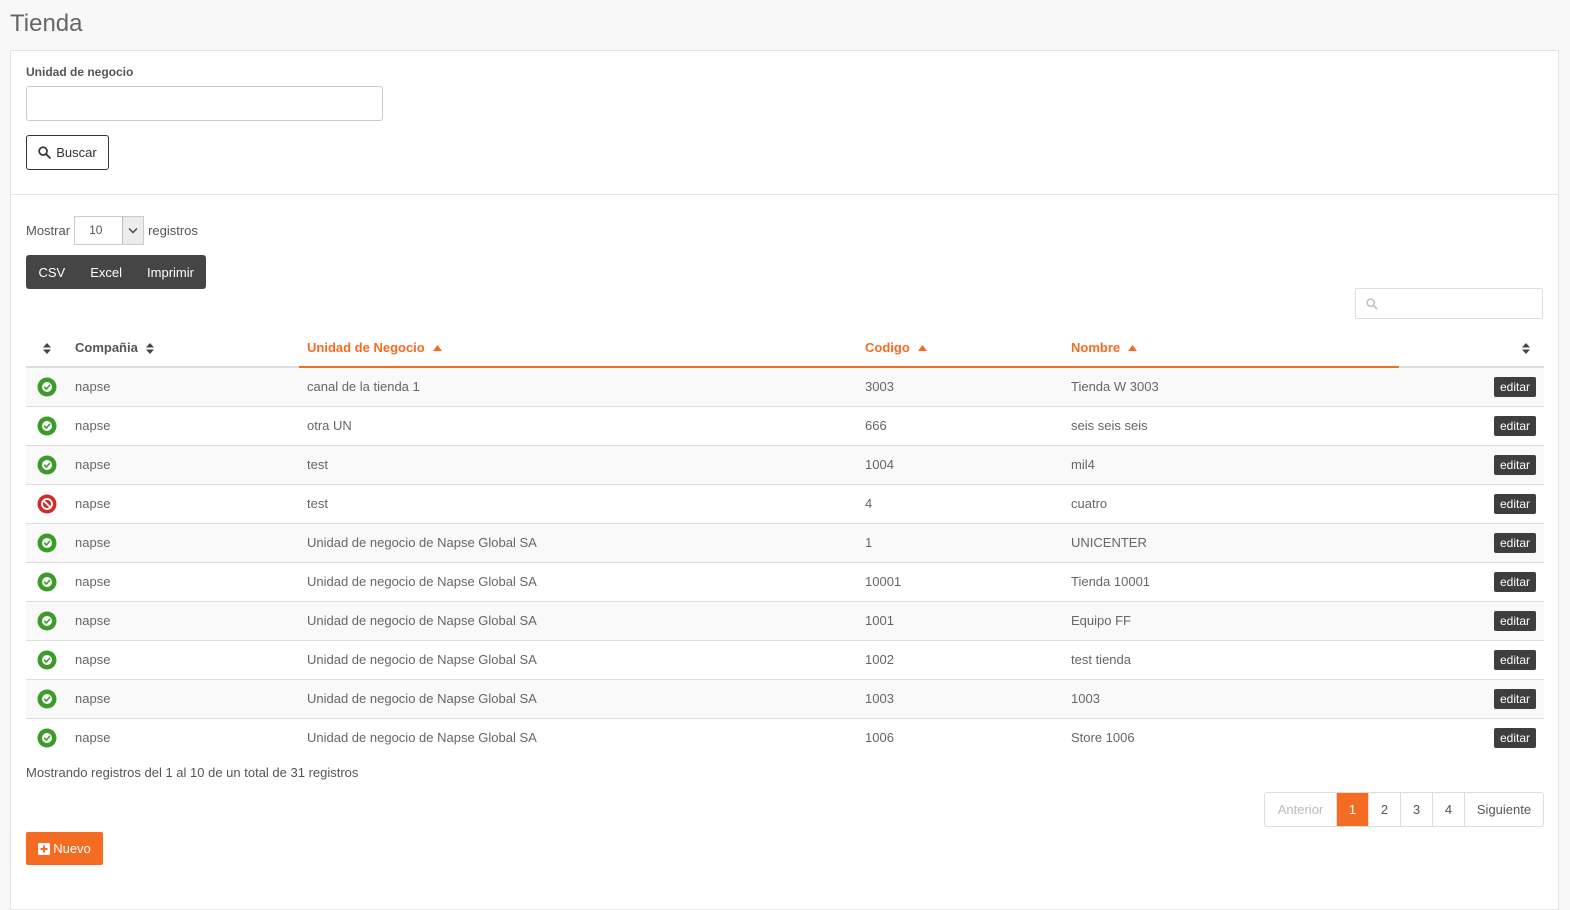  What do you see at coordinates (106, 272) in the screenshot?
I see `excel-button: Excel` at bounding box center [106, 272].